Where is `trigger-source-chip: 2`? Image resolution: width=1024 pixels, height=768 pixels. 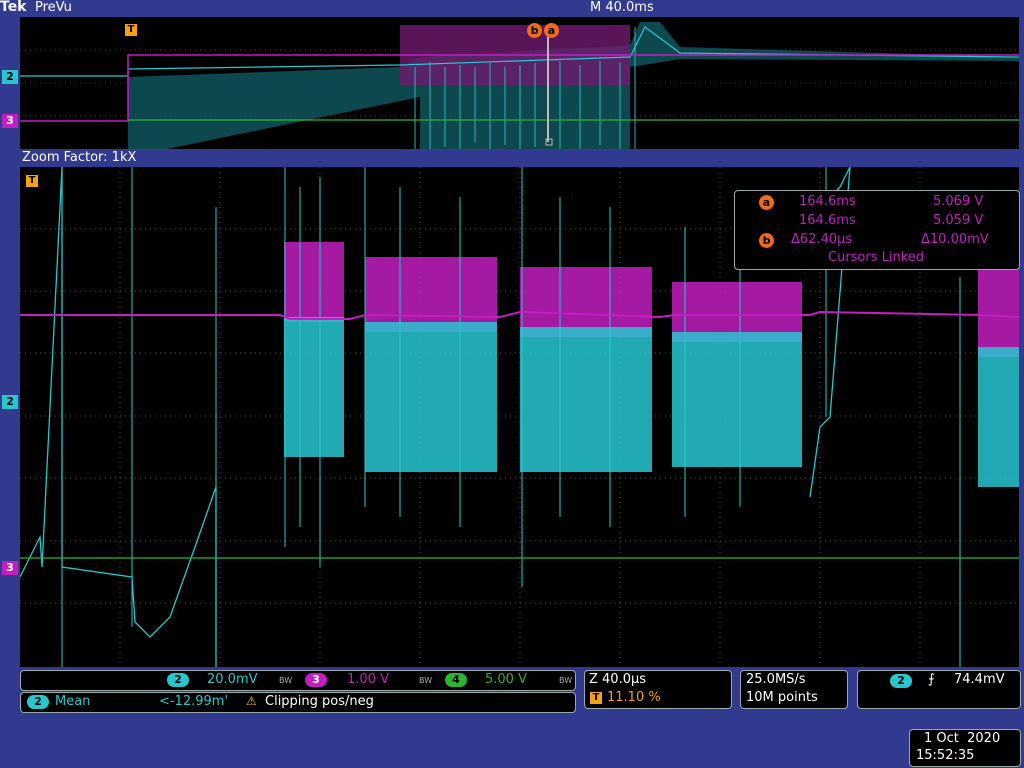 trigger-source-chip: 2 is located at coordinates (901, 681).